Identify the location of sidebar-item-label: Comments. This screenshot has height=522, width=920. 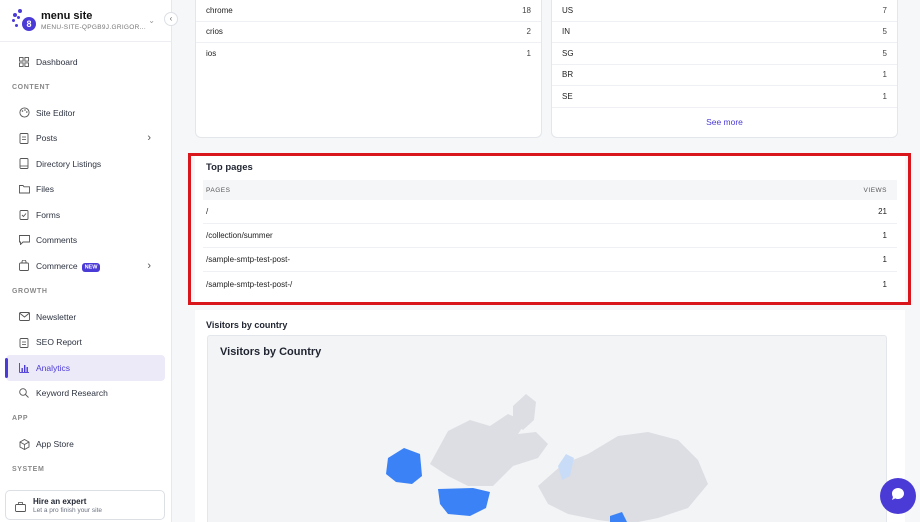
(57, 240).